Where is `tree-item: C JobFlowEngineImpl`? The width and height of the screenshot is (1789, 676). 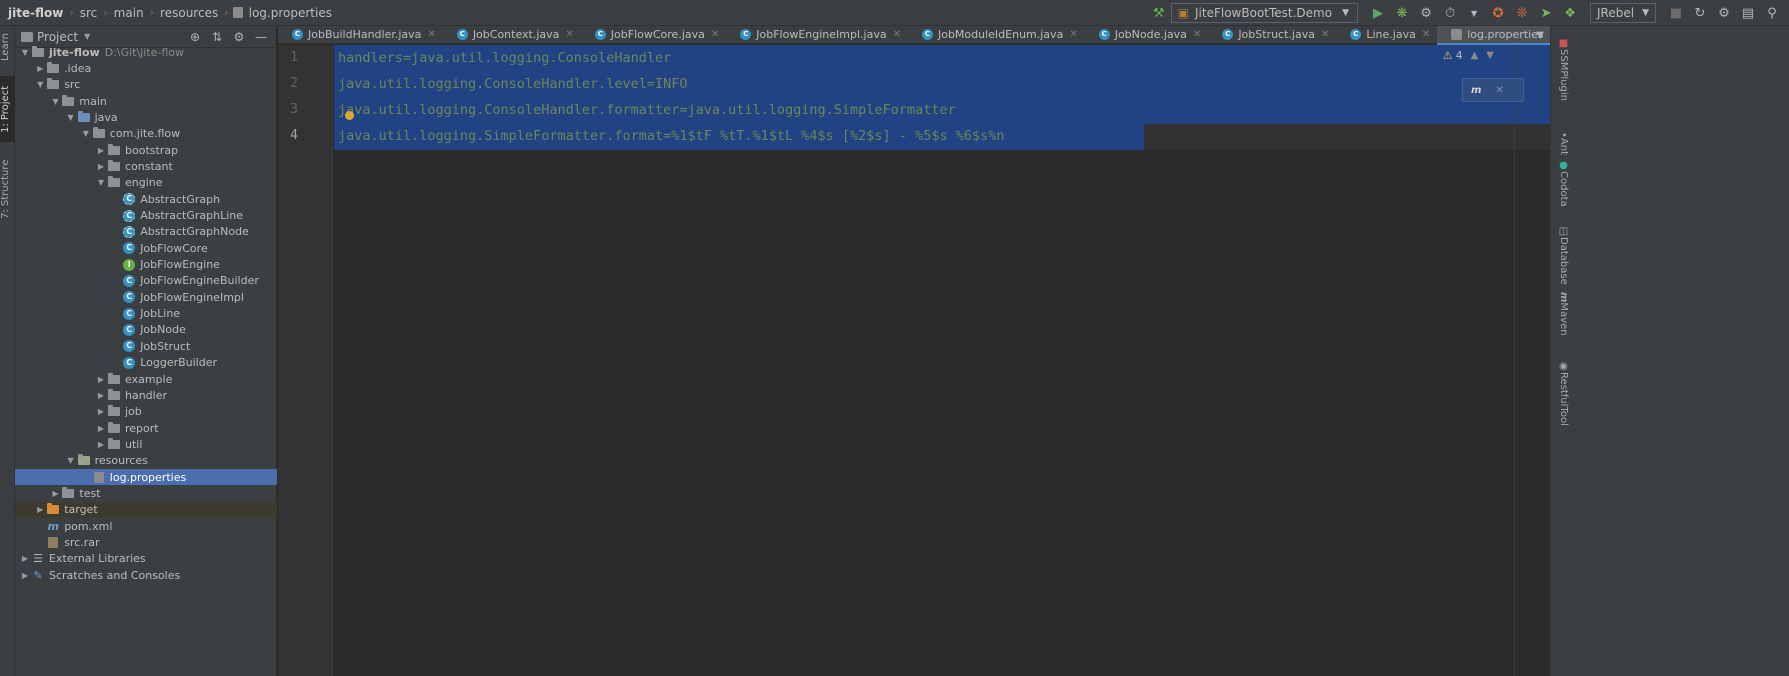
tree-item: C JobFlowEngineImpl is located at coordinates (146, 297).